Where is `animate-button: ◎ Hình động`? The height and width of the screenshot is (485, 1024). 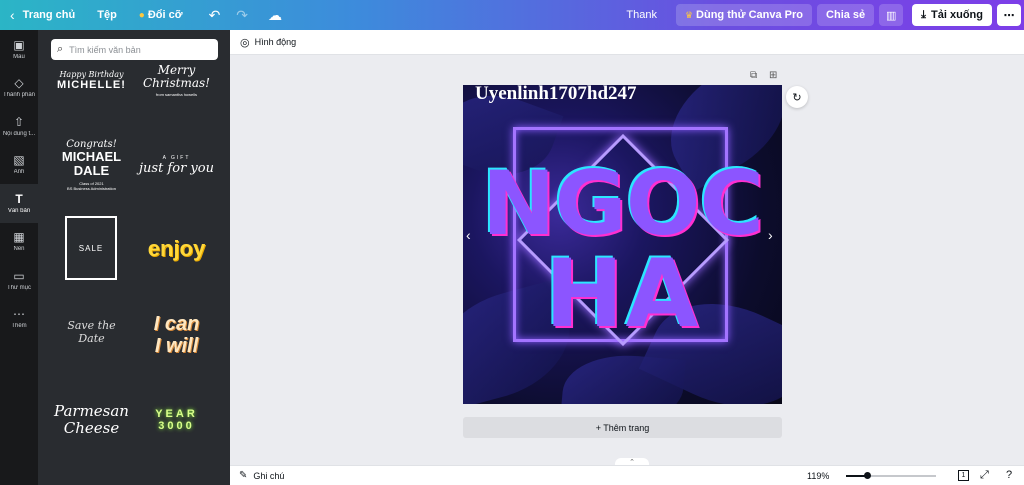 animate-button: ◎ Hình động is located at coordinates (268, 42).